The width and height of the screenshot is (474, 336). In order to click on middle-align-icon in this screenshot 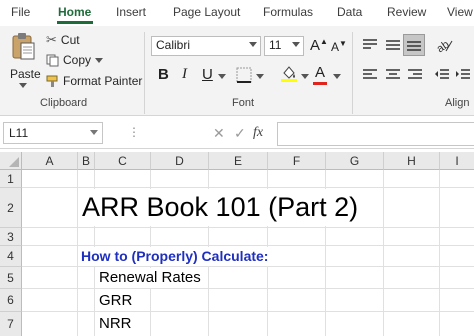, I will do `click(393, 45)`.